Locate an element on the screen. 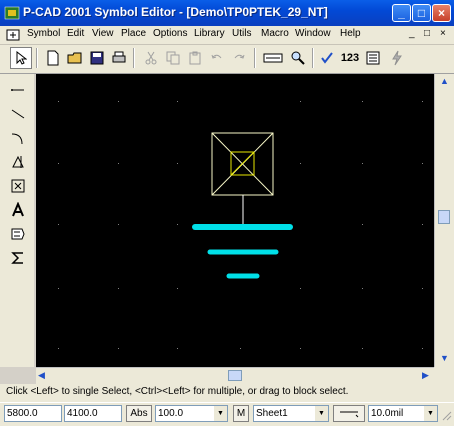 The width and height of the screenshot is (454, 426). menu-library: Library is located at coordinates (209, 33).